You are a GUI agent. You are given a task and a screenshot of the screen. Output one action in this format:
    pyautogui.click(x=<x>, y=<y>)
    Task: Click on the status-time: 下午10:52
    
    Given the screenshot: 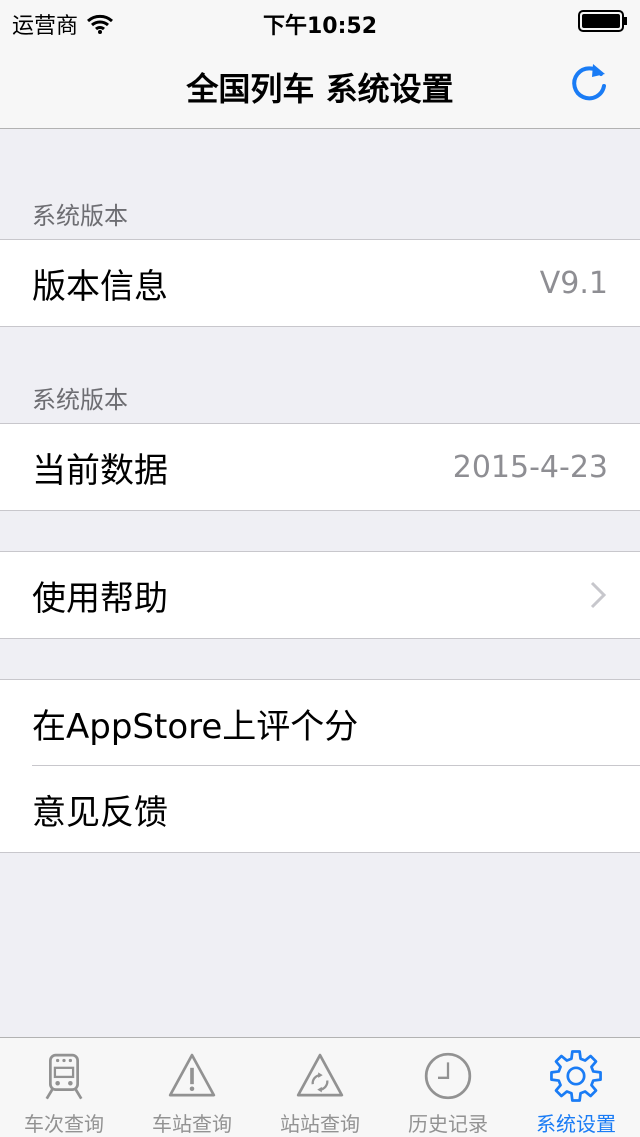 What is the action you would take?
    pyautogui.click(x=320, y=26)
    